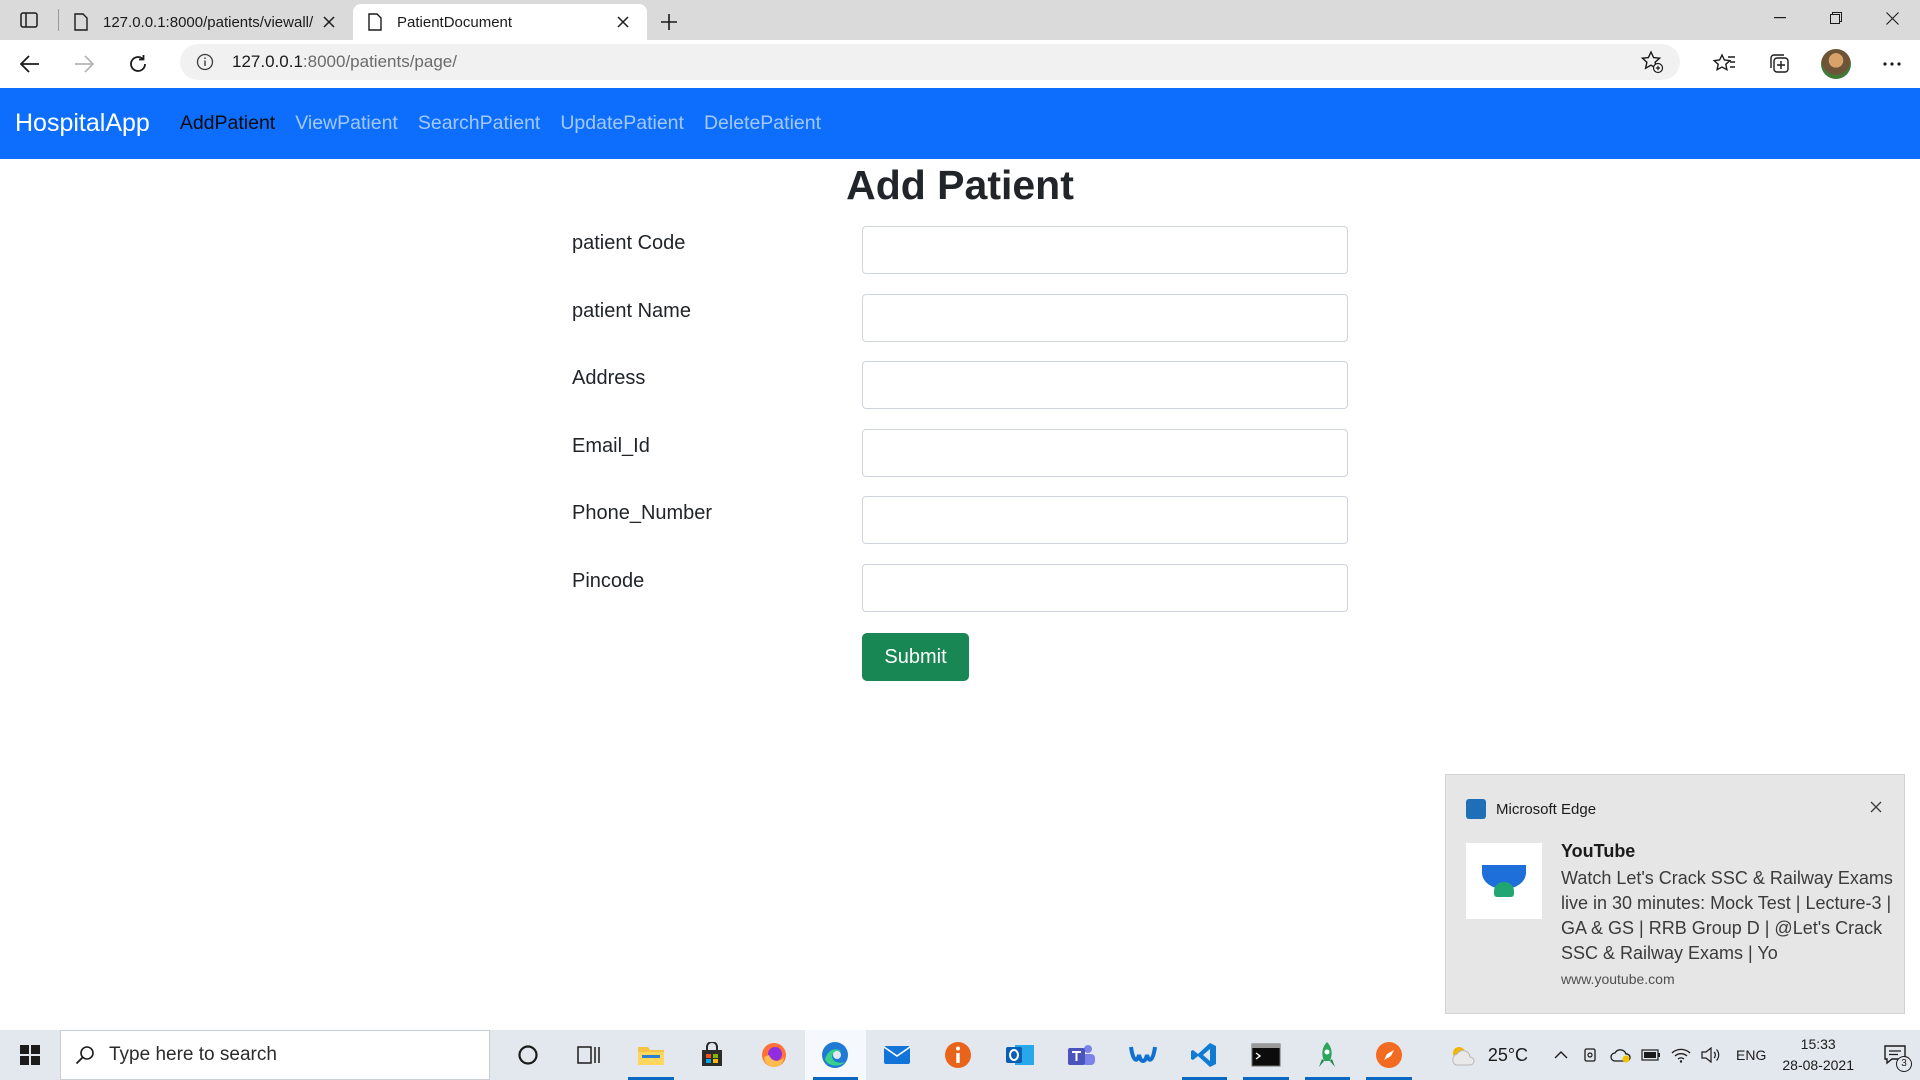  What do you see at coordinates (1504, 881) in the screenshot?
I see `unacademy-logo-icon` at bounding box center [1504, 881].